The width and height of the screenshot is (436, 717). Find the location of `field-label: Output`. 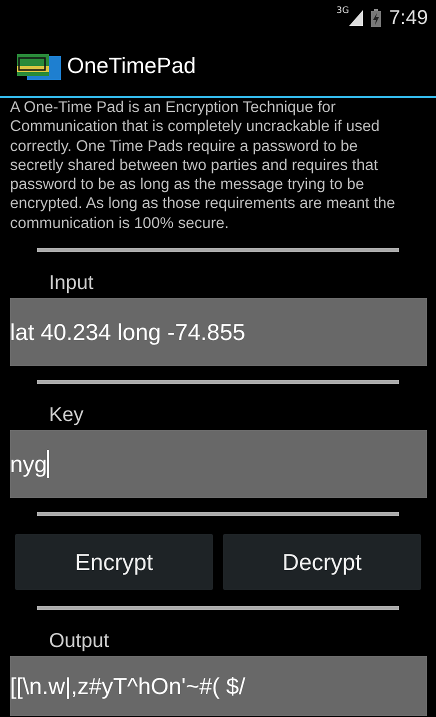

field-label: Output is located at coordinates (79, 642).